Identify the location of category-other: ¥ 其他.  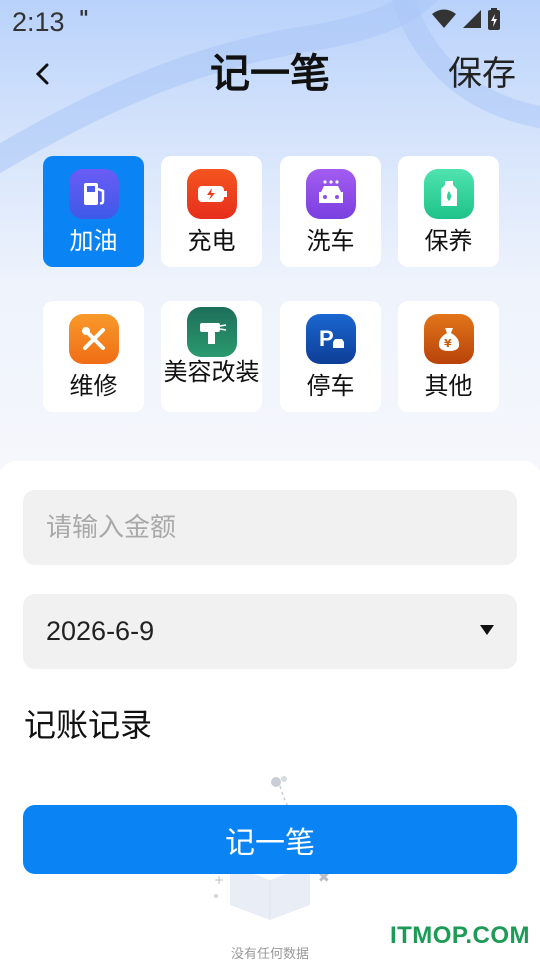
(448, 356).